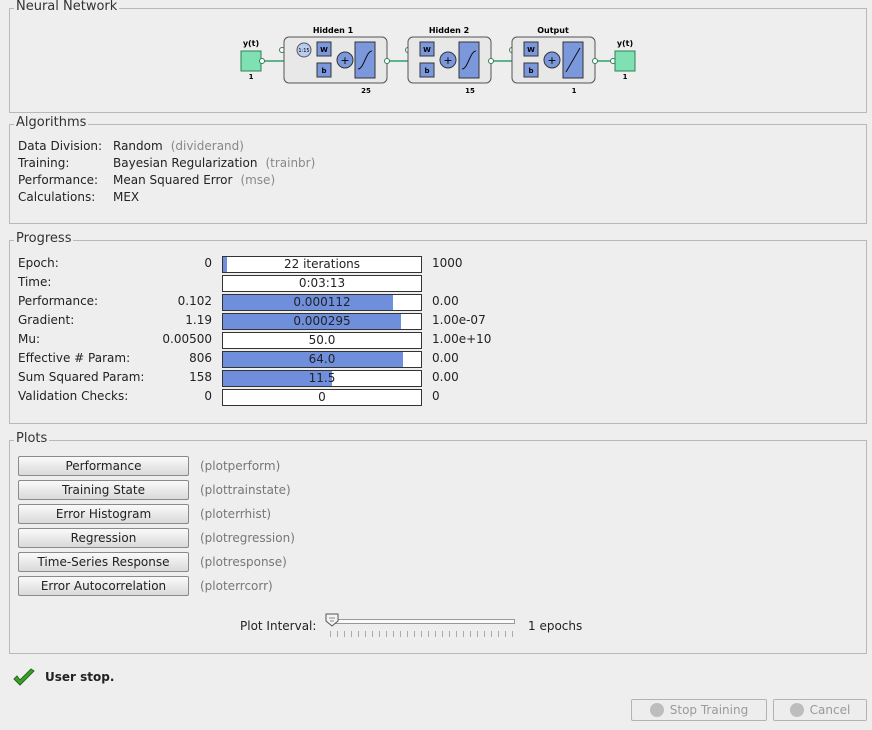  Describe the element at coordinates (207, 146) in the screenshot. I see `algorithm-function: (dividerand)` at that location.